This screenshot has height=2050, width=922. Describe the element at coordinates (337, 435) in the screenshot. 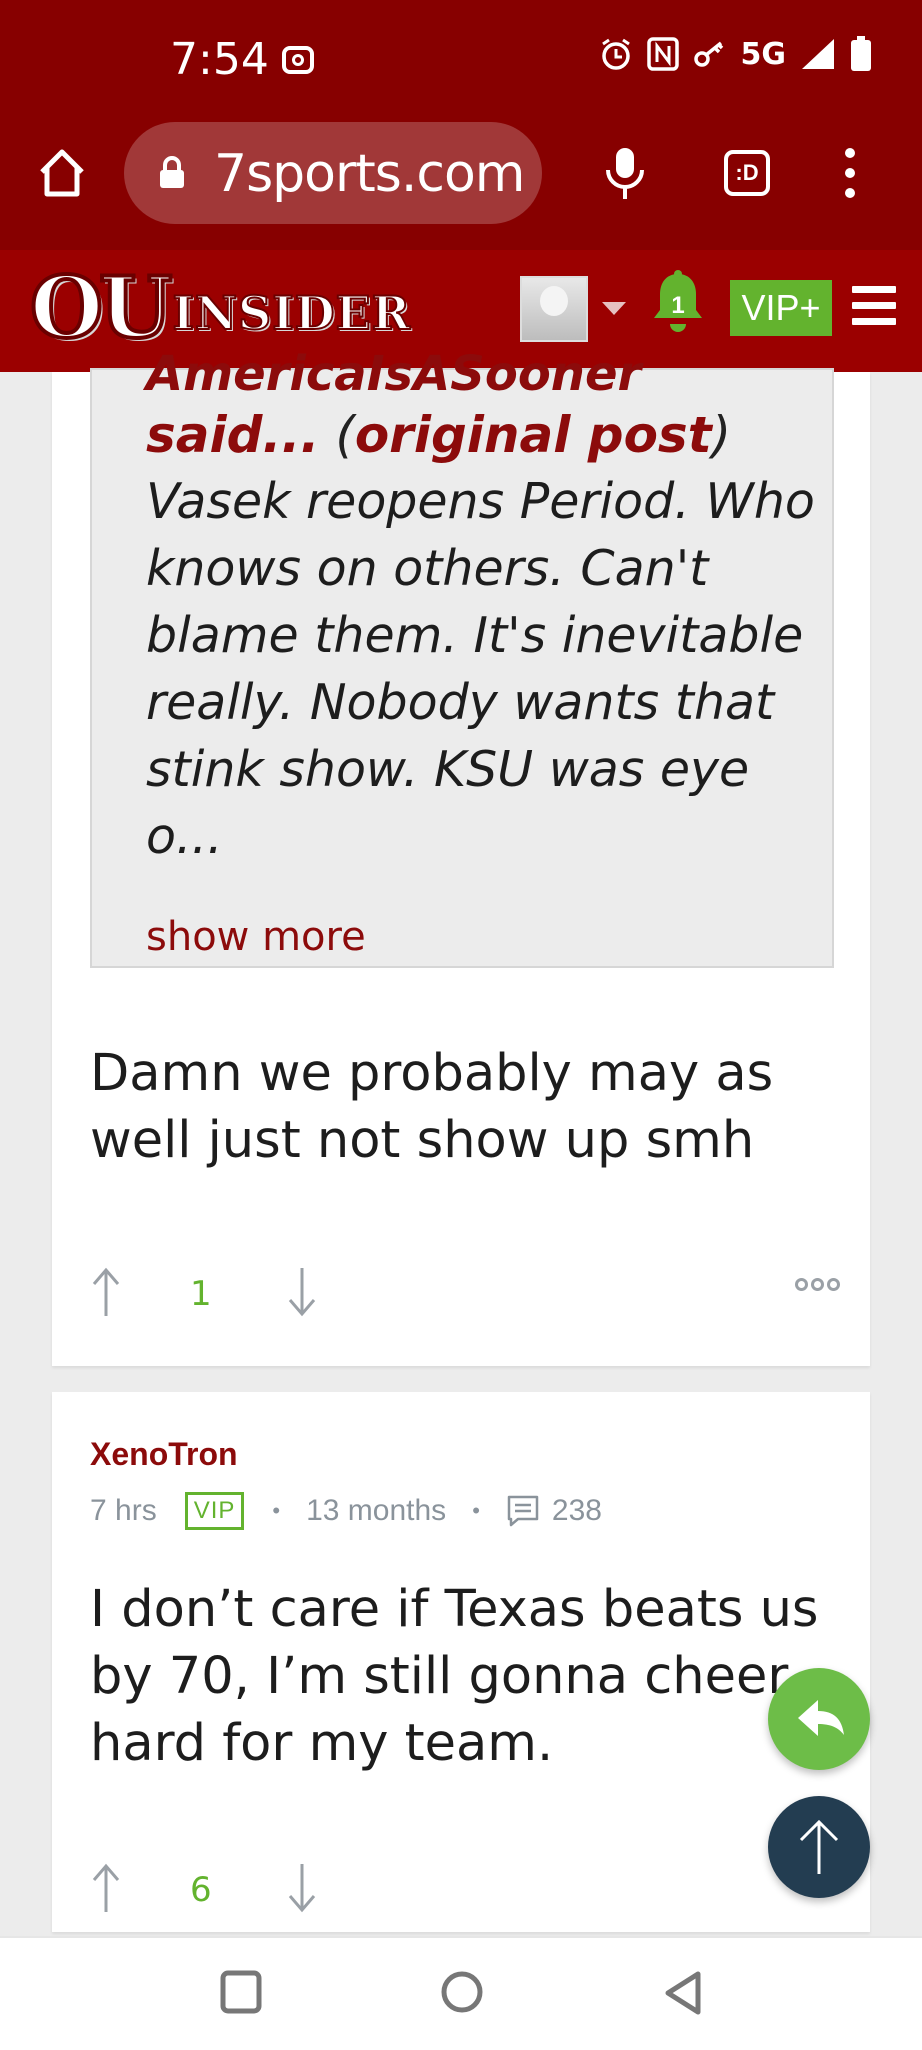

I see `paren-open: (` at that location.